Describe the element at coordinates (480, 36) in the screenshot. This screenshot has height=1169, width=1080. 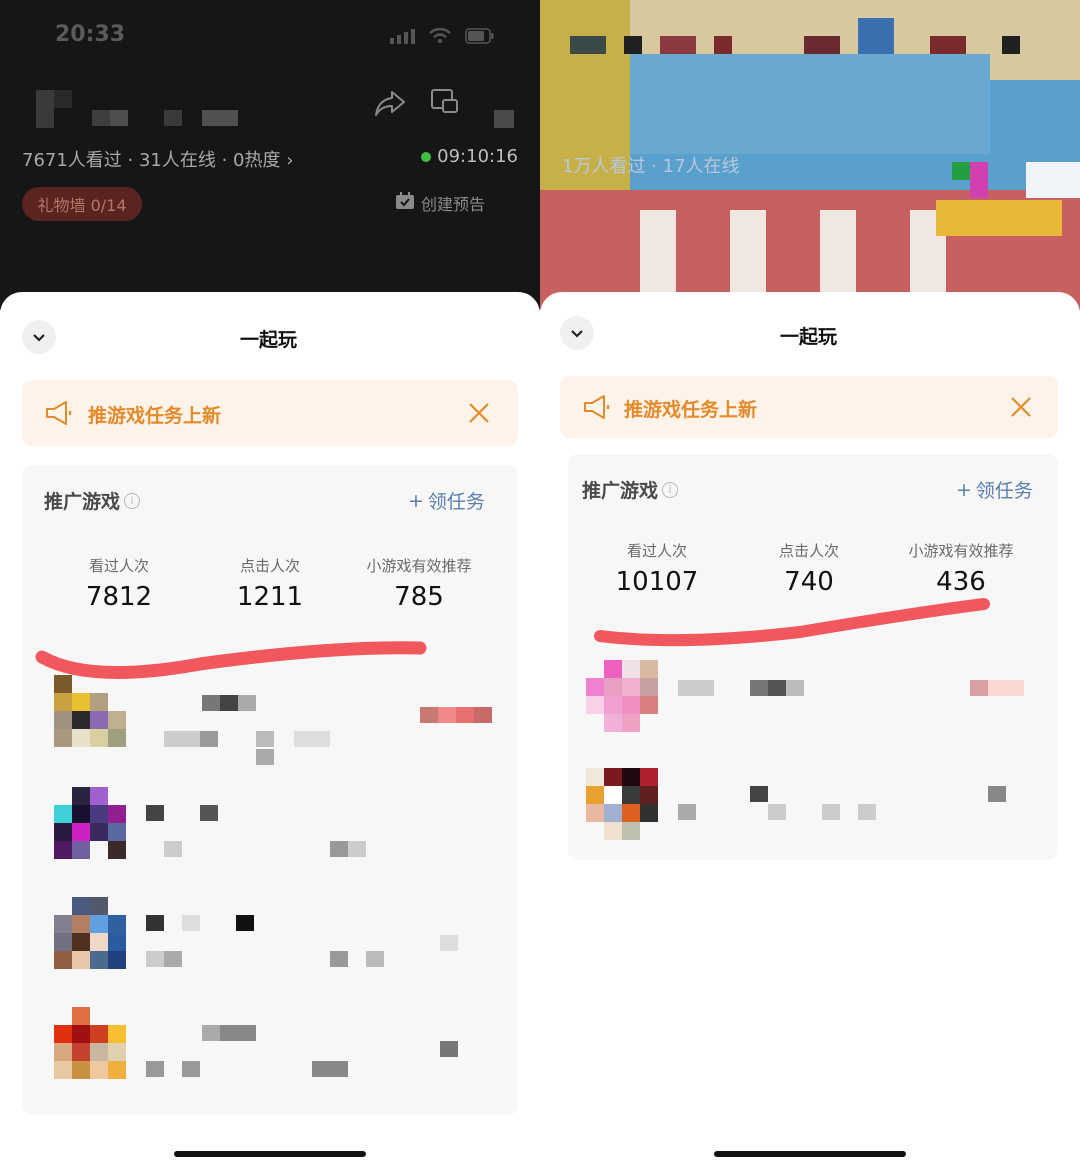
I see `battery-icon` at that location.